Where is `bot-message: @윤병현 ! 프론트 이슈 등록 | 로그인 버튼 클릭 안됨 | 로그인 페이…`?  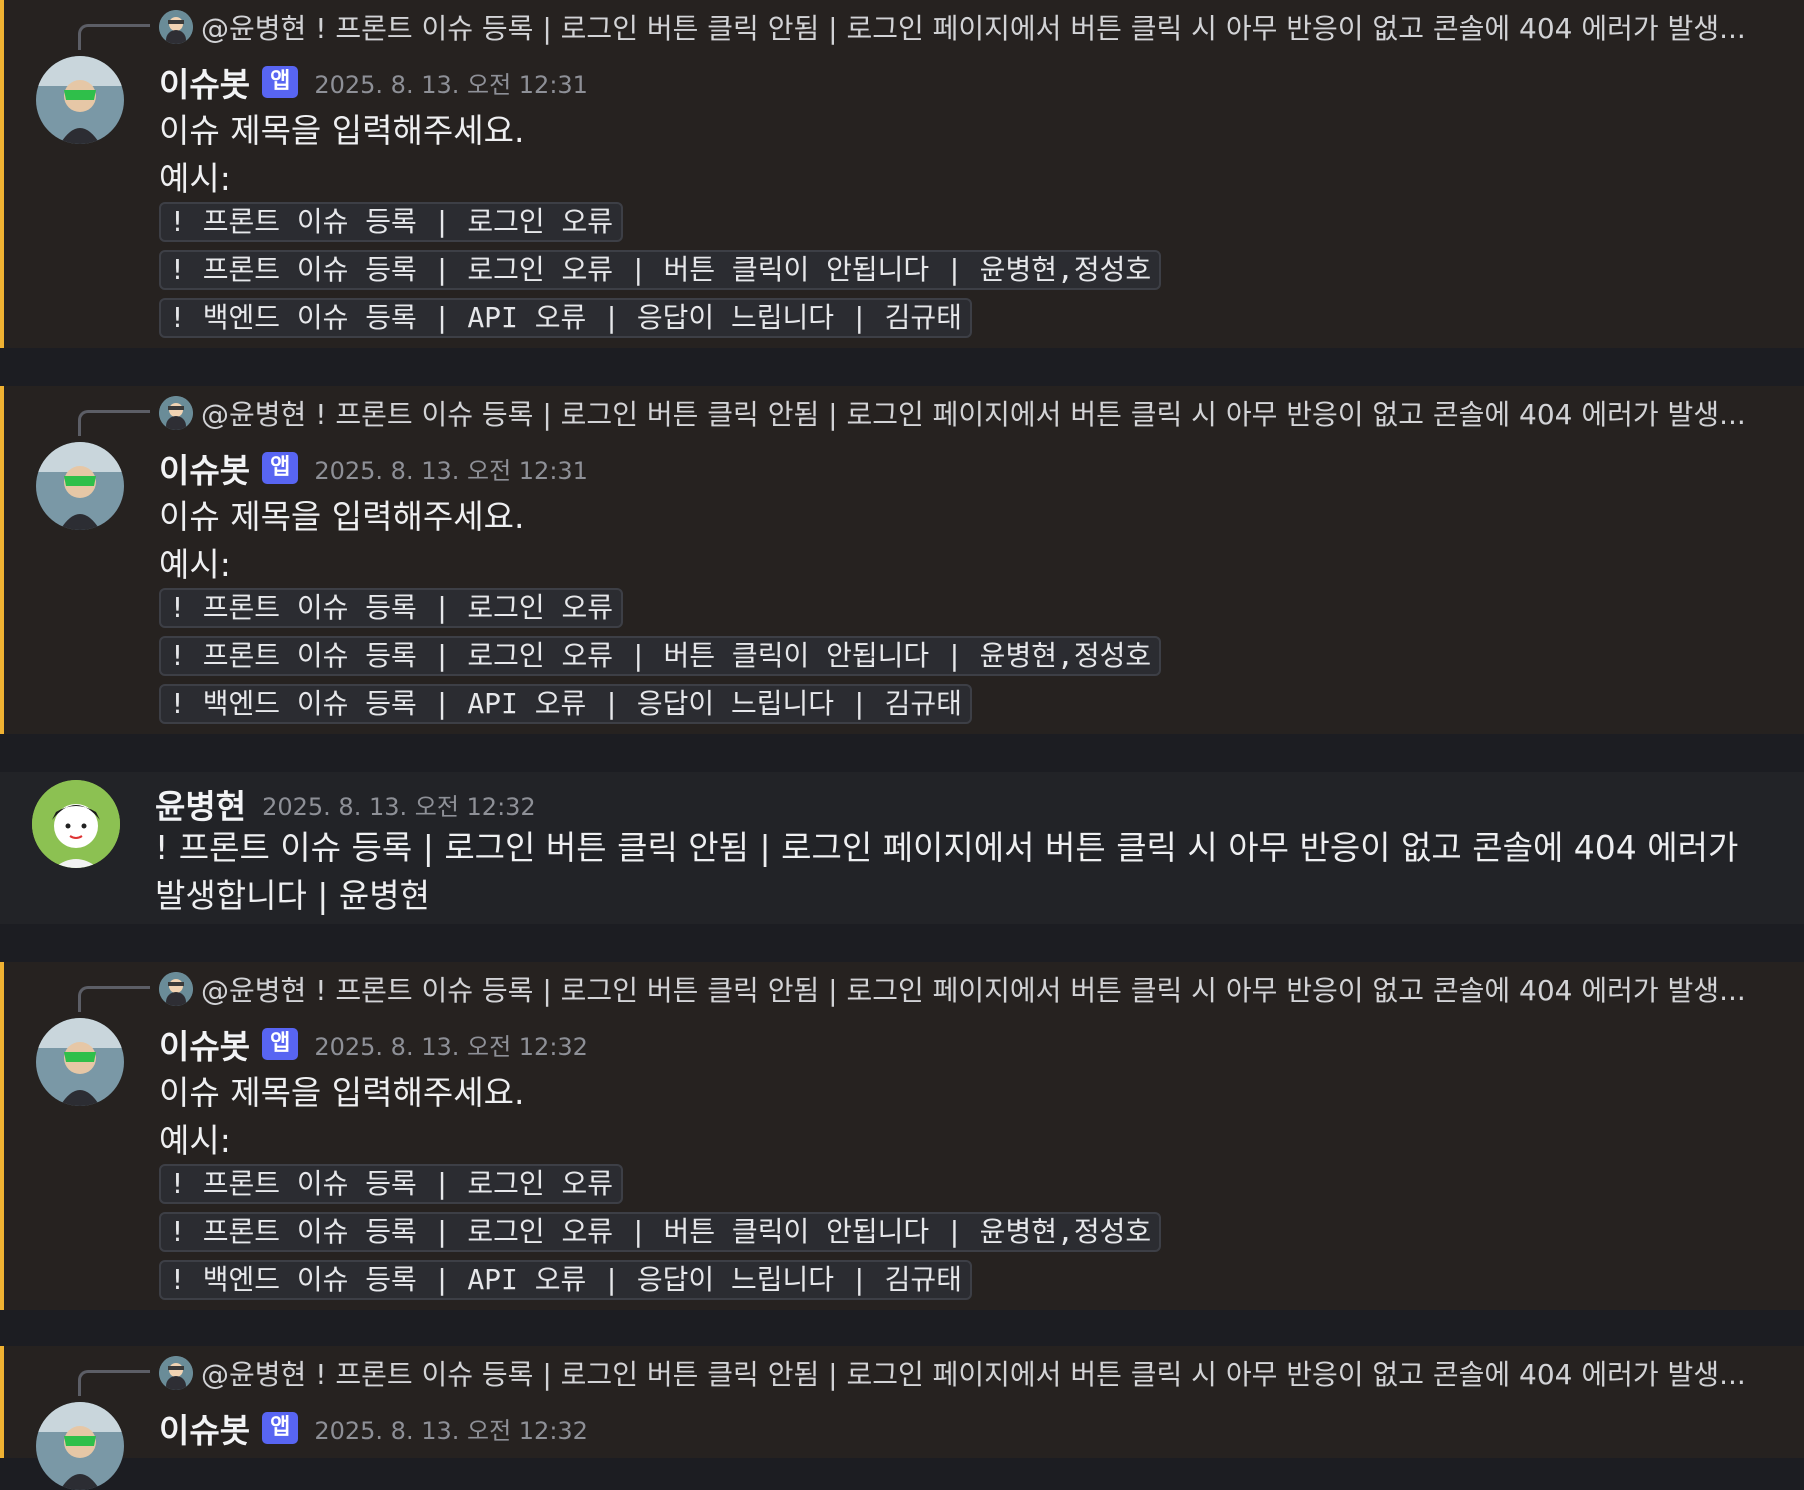 bot-message: @윤병현 ! 프론트 이슈 등록 | 로그인 버튼 클릭 안됨 | 로그인 페이… is located at coordinates (902, 1418).